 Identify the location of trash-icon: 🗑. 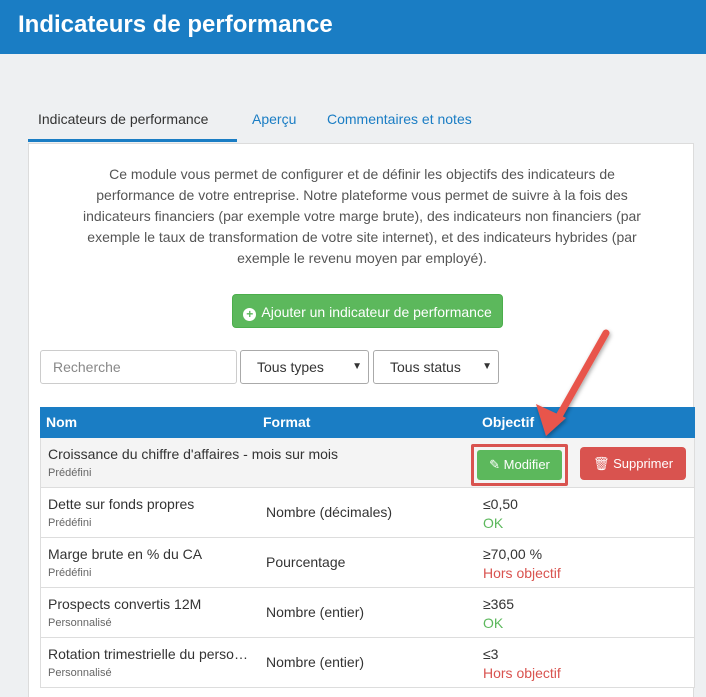
(601, 463).